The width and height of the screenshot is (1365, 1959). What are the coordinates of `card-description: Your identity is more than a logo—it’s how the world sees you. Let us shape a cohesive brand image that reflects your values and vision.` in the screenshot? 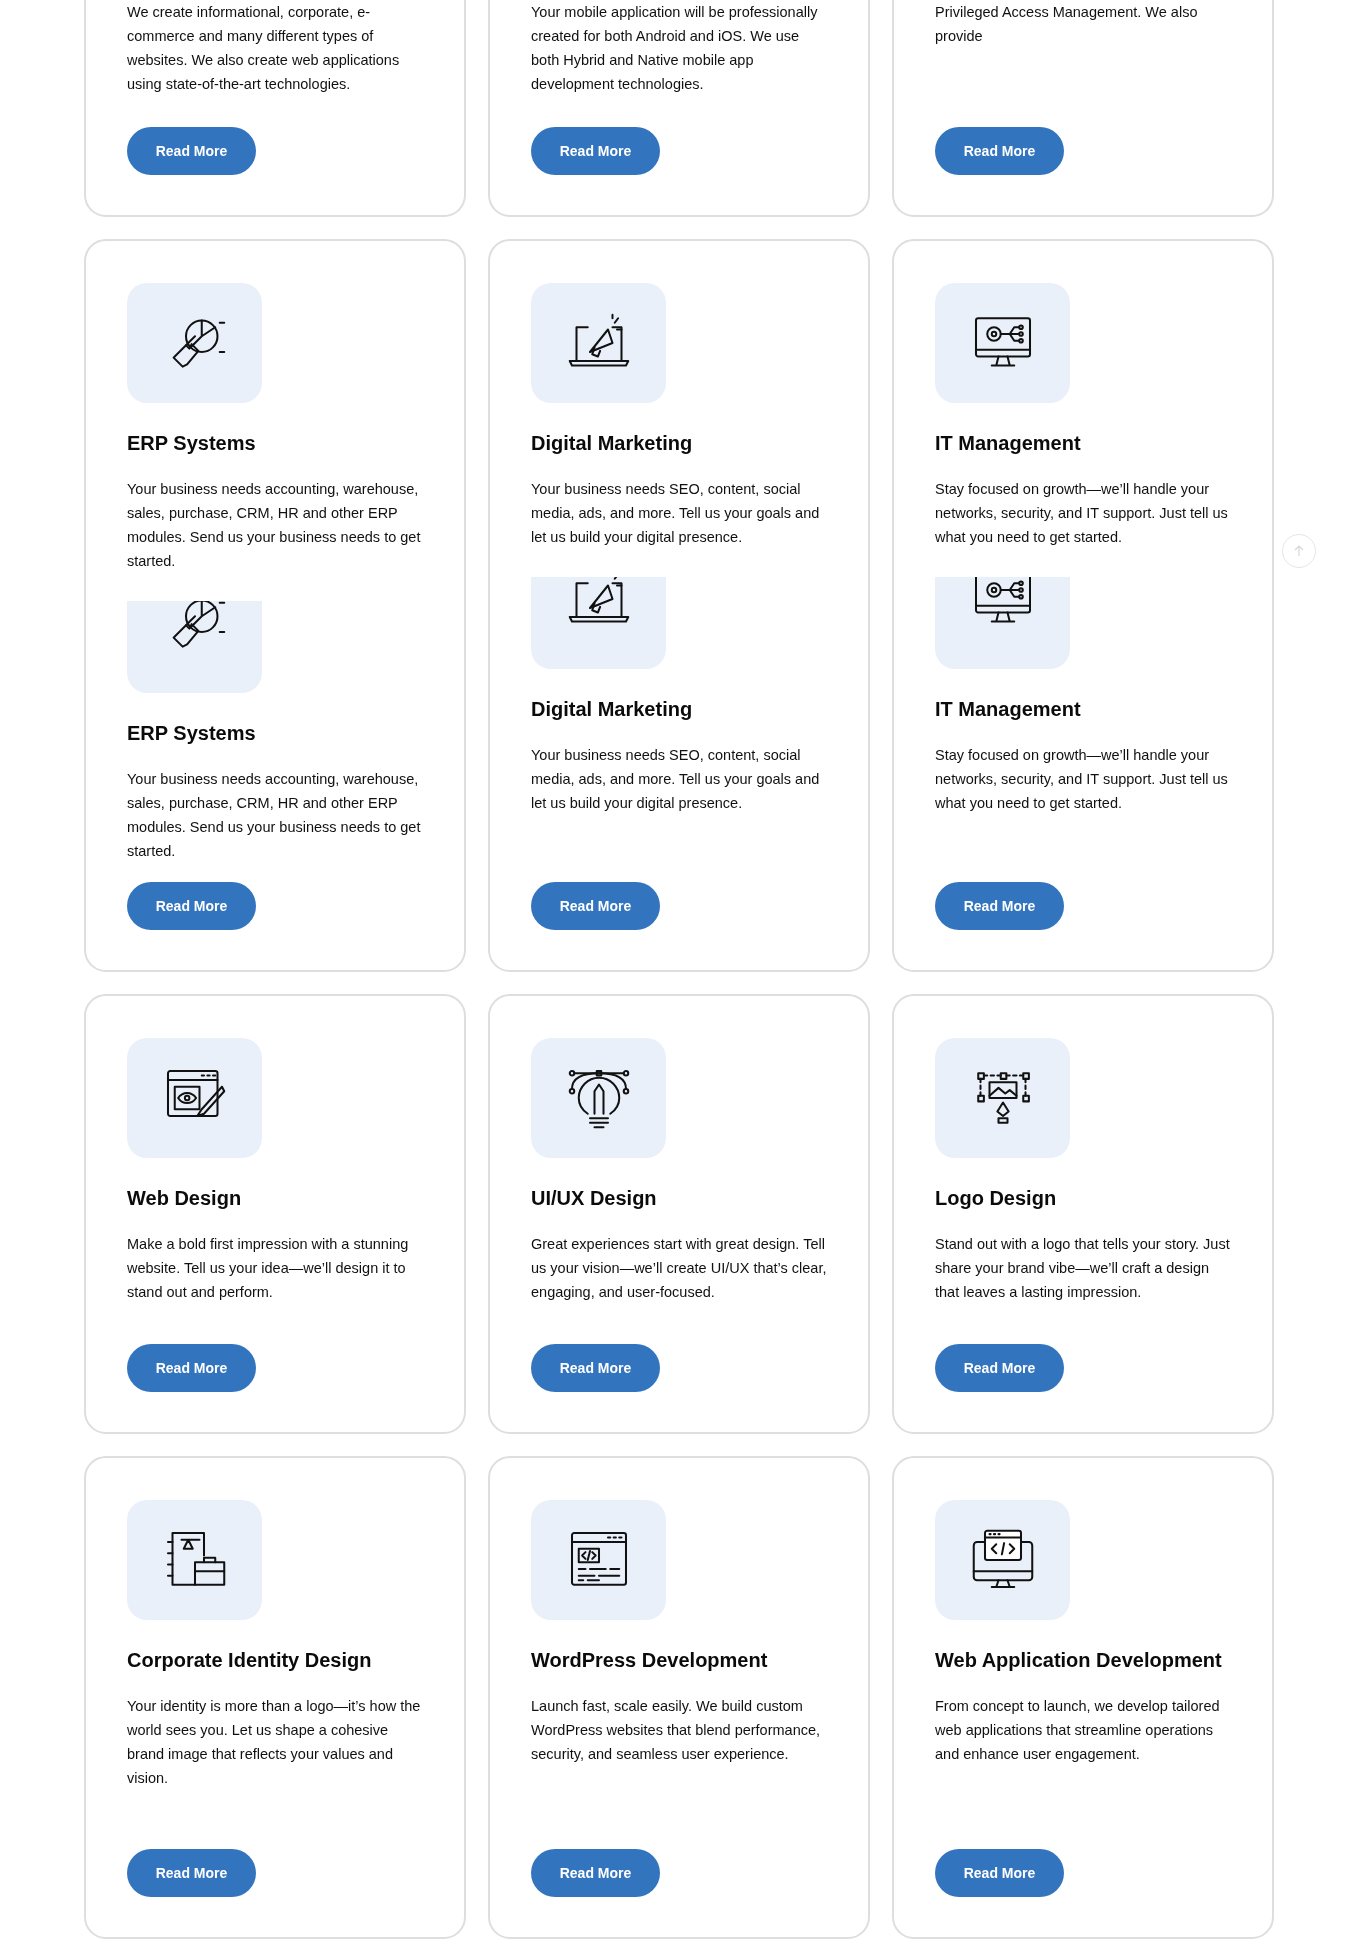 It's located at (274, 1742).